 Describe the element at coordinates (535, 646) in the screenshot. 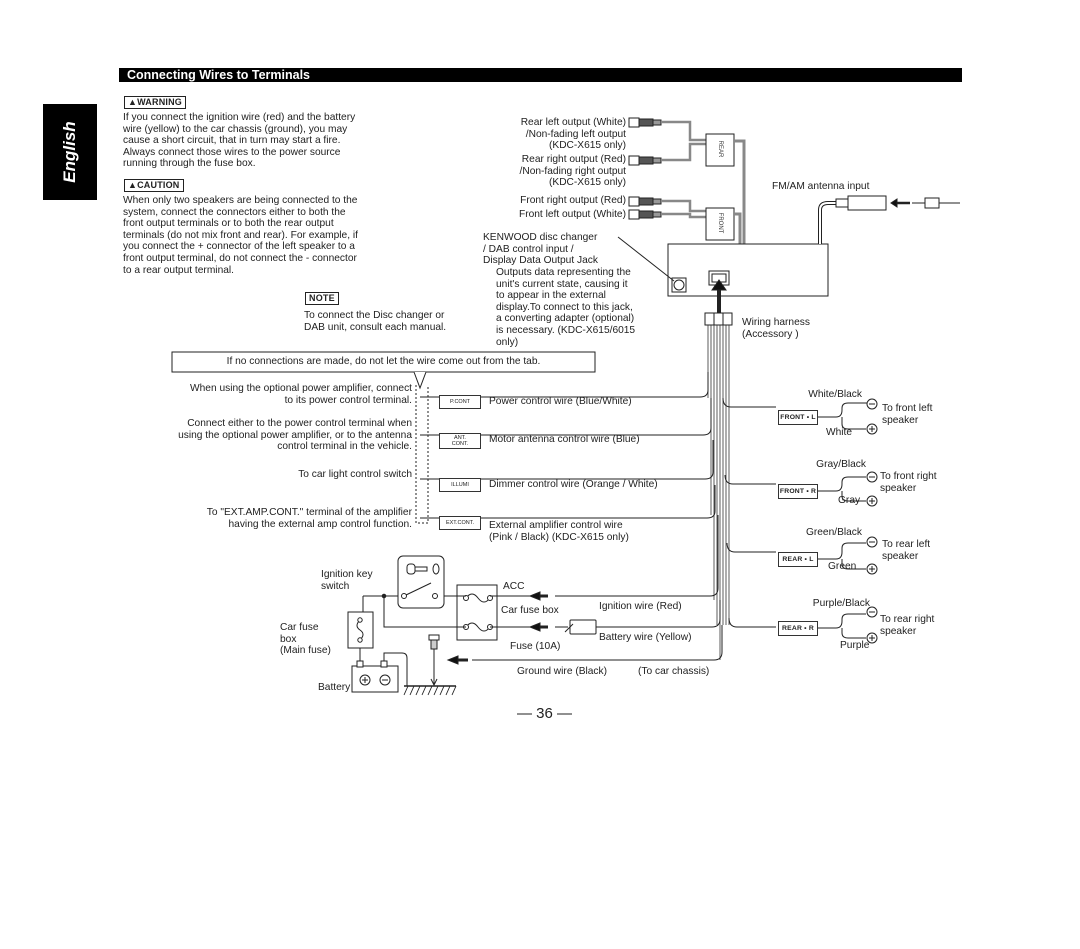

I see `fuse-label: Fuse (10A)` at that location.